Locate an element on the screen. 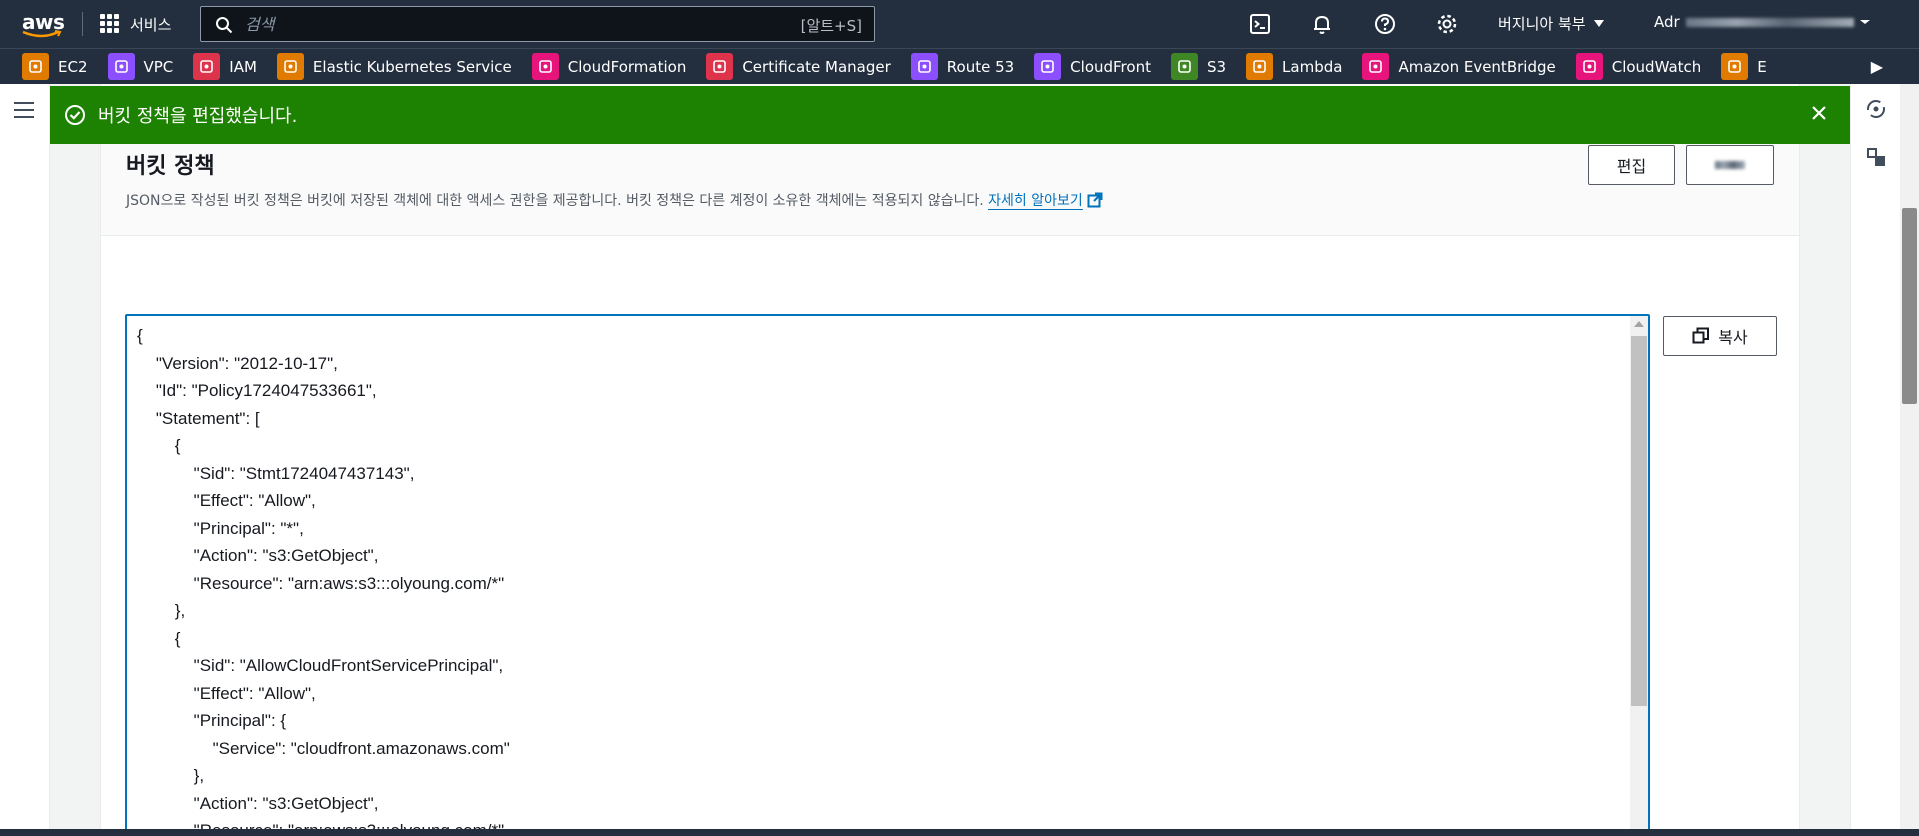 The image size is (1919, 836). favorite-label: EC2 is located at coordinates (73, 66).